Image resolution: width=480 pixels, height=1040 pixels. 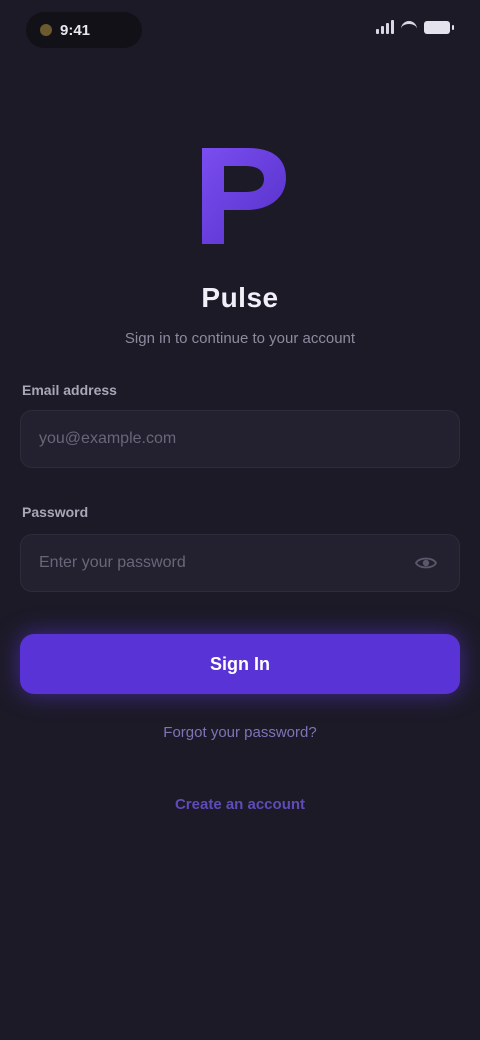 What do you see at coordinates (385, 27) in the screenshot?
I see `signal-icon` at bounding box center [385, 27].